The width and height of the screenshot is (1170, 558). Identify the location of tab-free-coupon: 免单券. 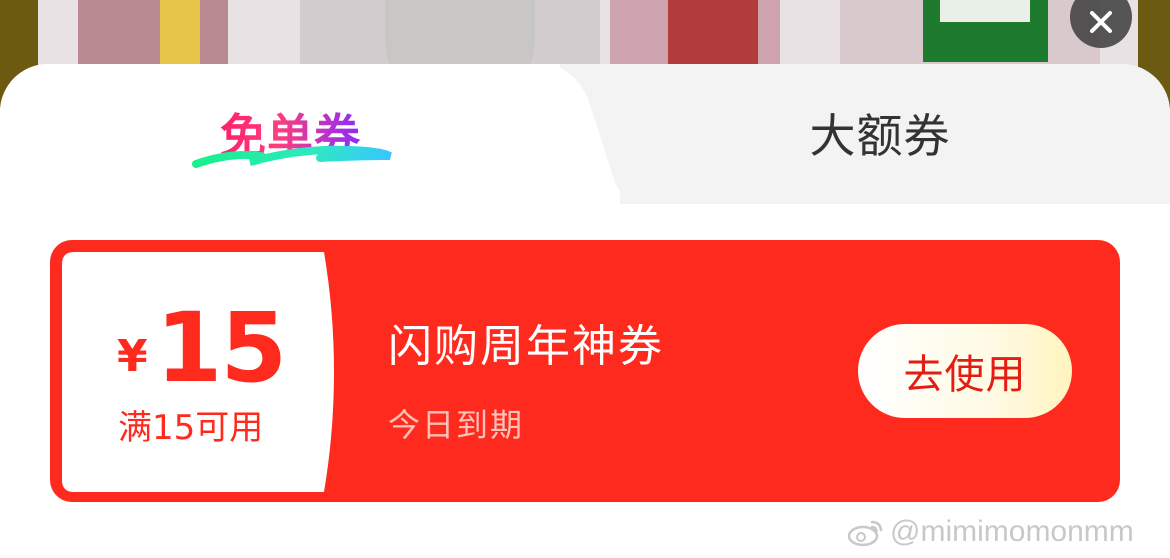
(295, 134).